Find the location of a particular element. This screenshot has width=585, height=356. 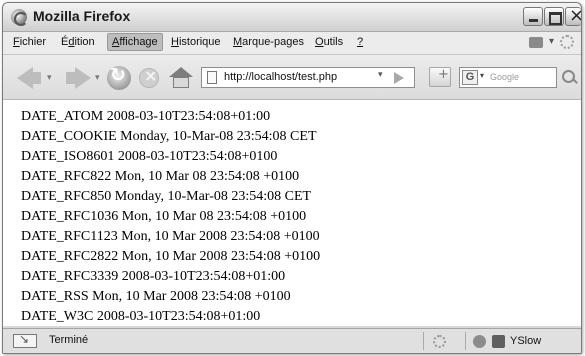

url-text: http://localhost/test.php is located at coordinates (280, 77).